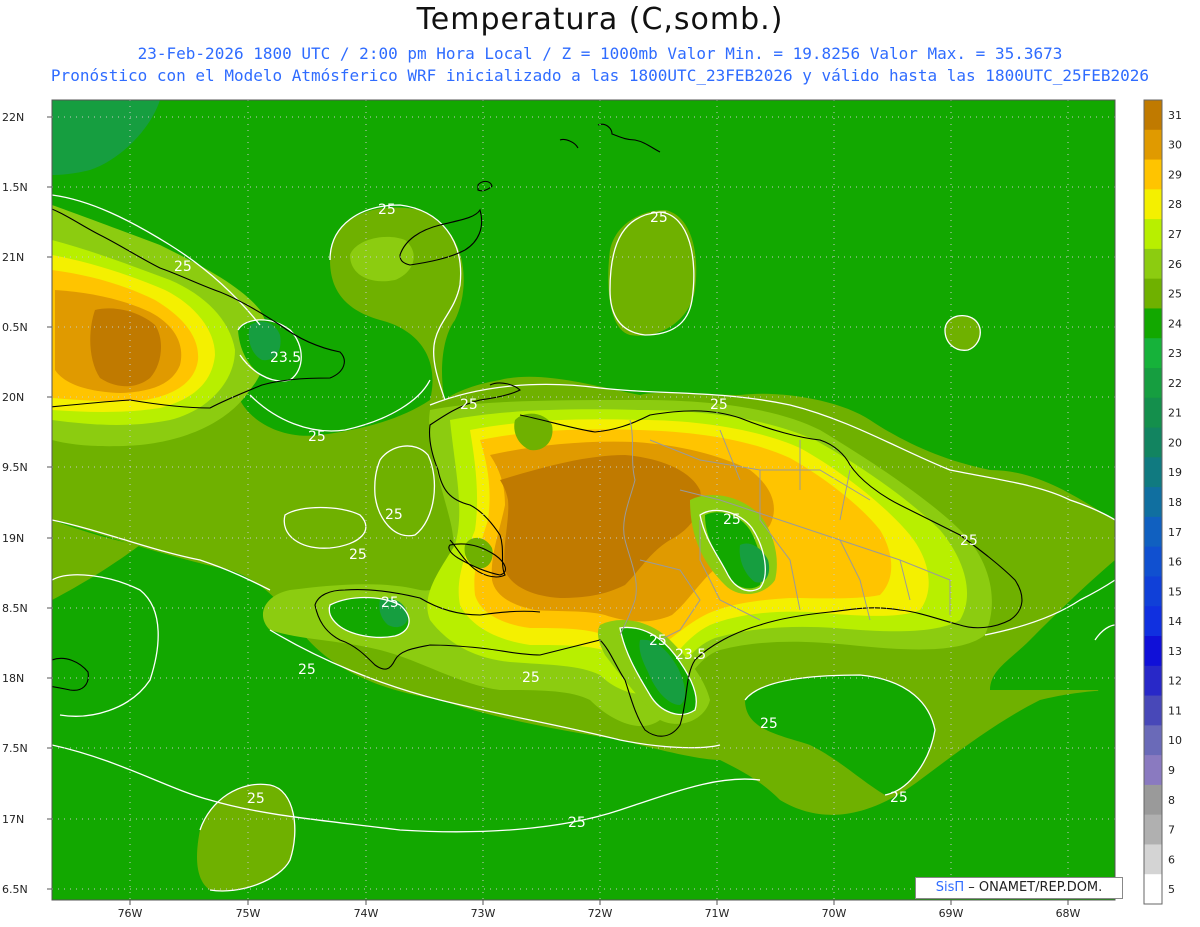 The height and width of the screenshot is (927, 1200). Describe the element at coordinates (834, 913) in the screenshot. I see `lon-label: 70W` at that location.